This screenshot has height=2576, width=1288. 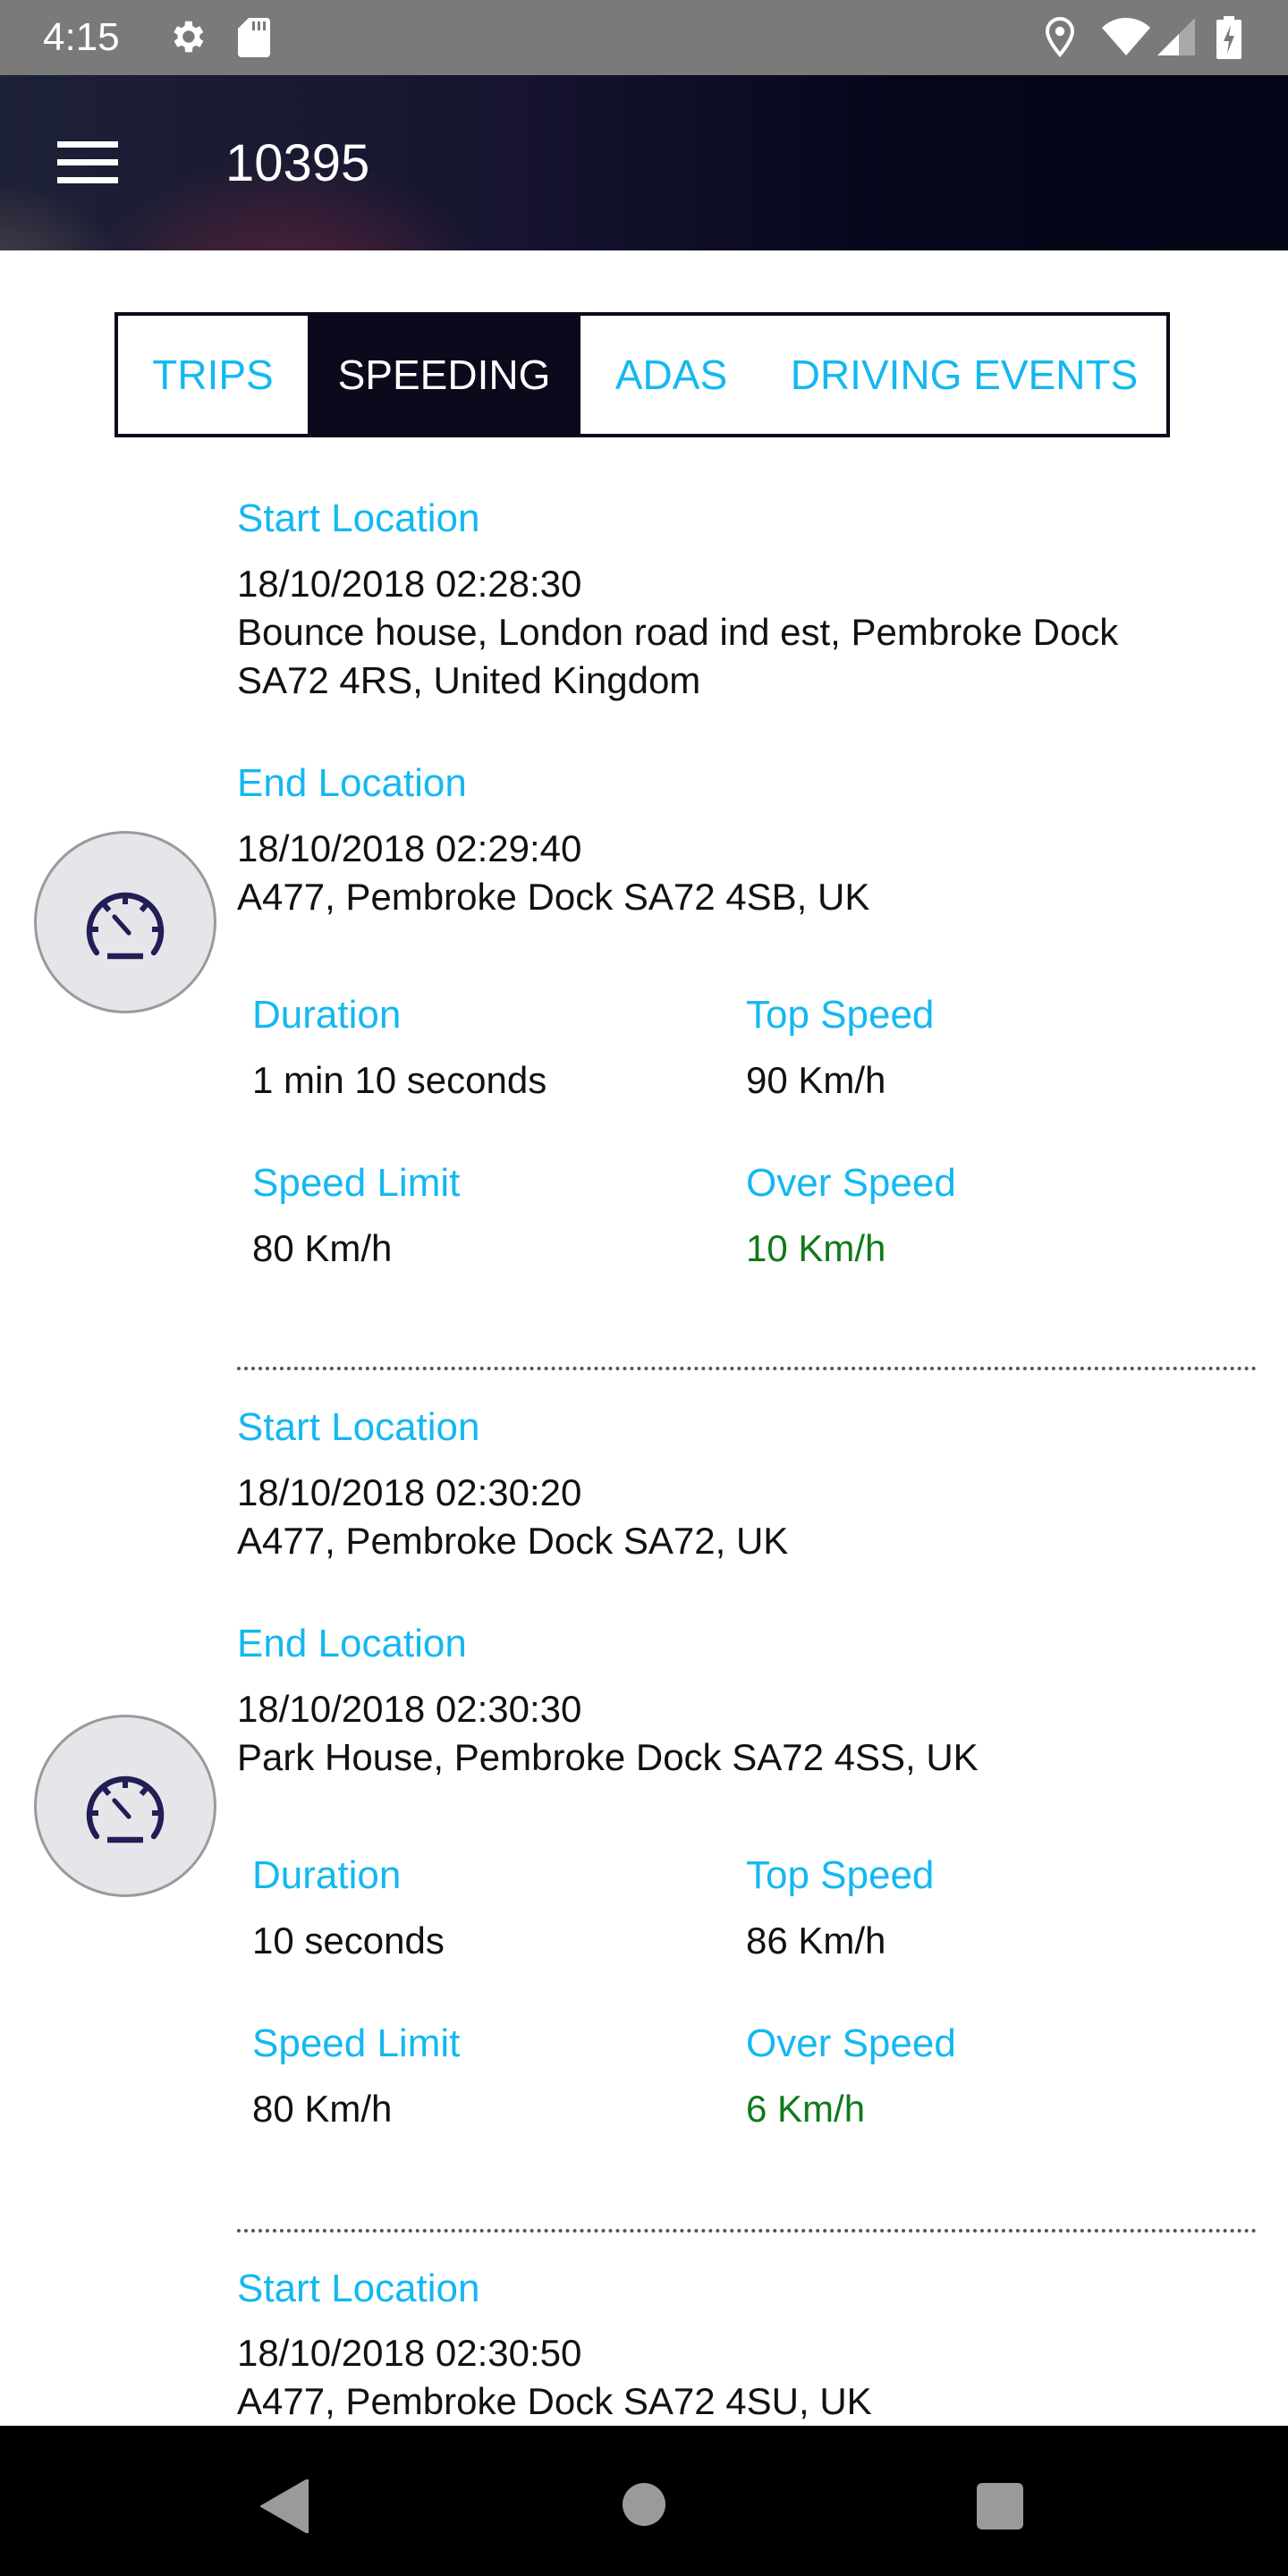 I want to click on start-location-label: Start Location, so click(x=358, y=2288).